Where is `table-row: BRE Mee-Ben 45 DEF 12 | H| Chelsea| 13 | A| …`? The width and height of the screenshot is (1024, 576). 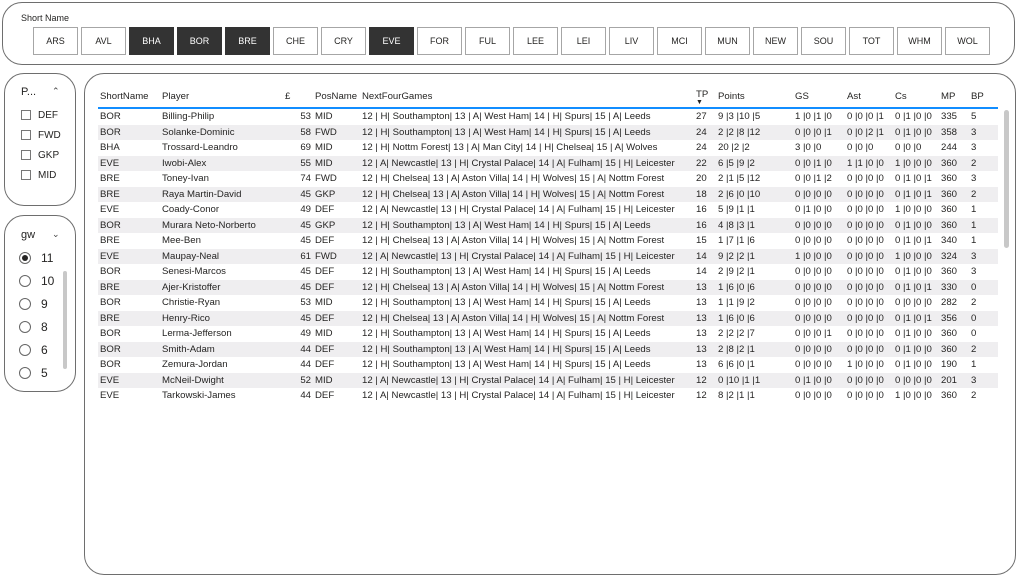
table-row: BRE Mee-Ben 45 DEF 12 | H| Chelsea| 13 | A| … is located at coordinates (548, 241).